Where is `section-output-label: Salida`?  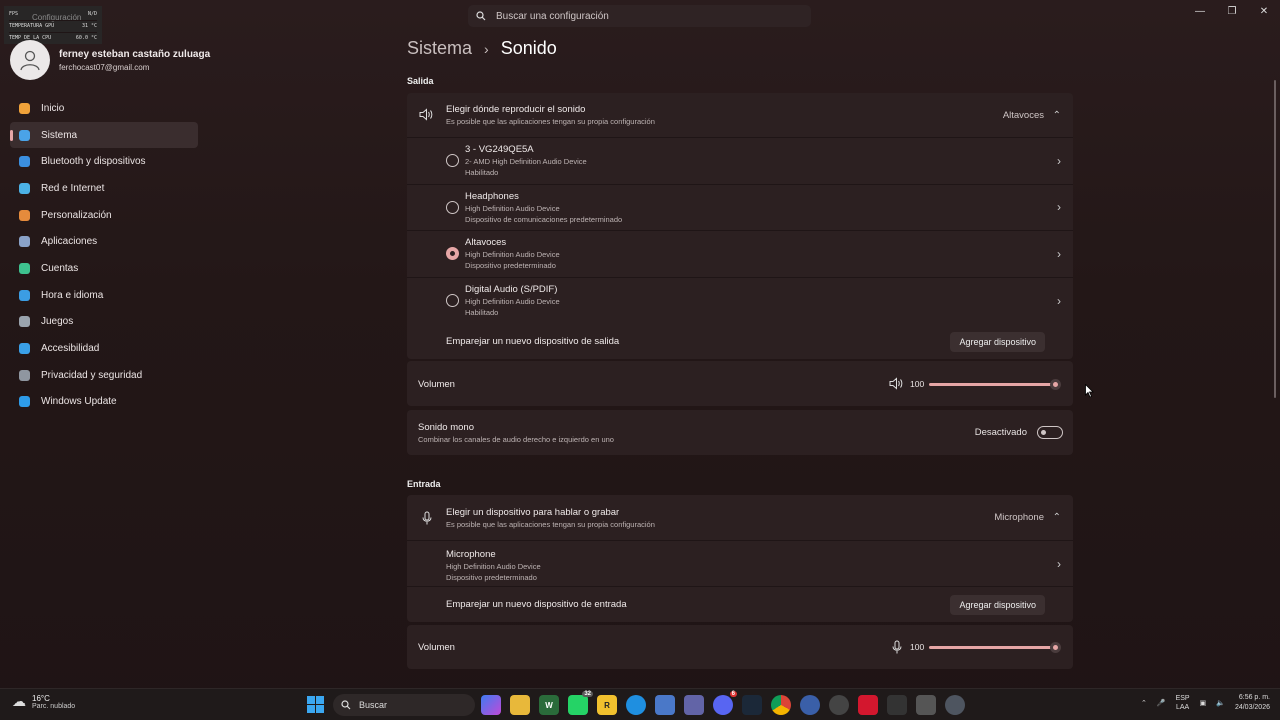
section-output-label: Salida is located at coordinates (420, 81).